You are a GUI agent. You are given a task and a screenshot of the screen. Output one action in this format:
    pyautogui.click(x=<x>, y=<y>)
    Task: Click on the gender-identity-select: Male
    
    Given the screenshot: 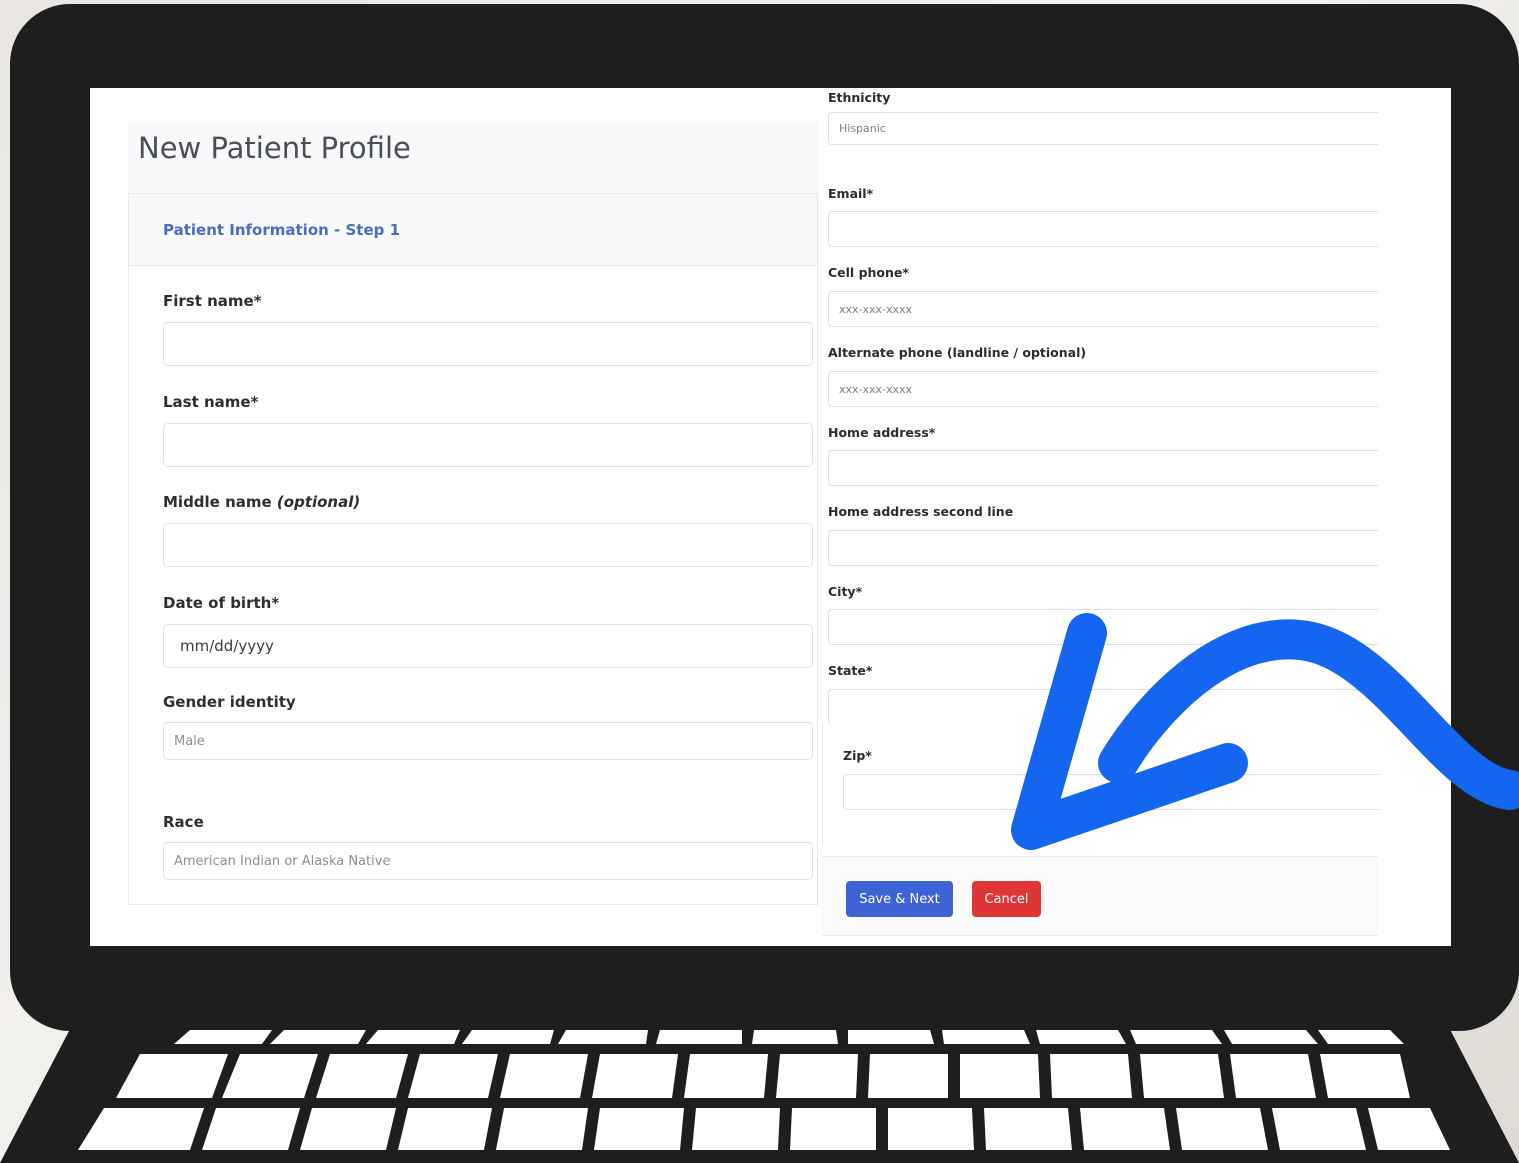 What is the action you would take?
    pyautogui.click(x=488, y=741)
    